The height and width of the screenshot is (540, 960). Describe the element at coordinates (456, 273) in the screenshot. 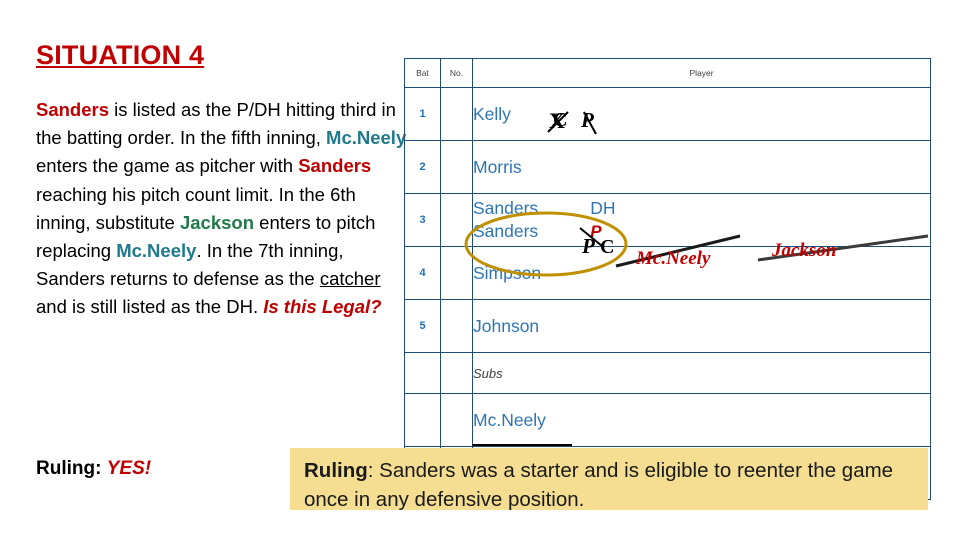

I see `row-4-no` at that location.